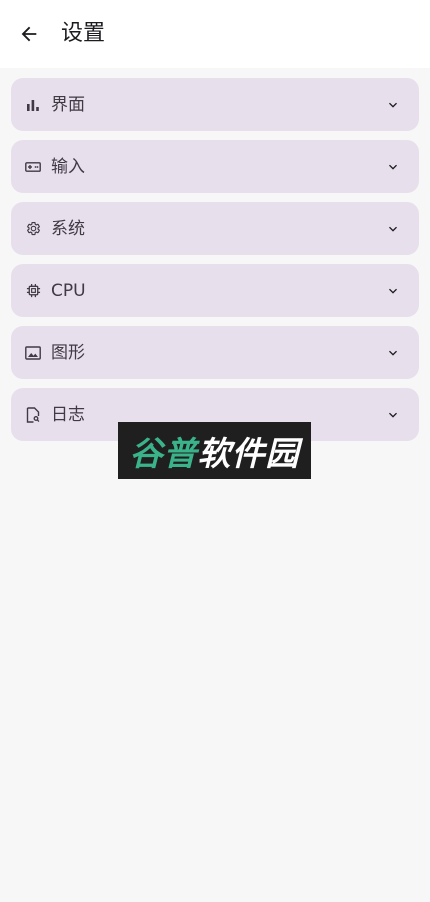 The height and width of the screenshot is (902, 430). I want to click on bar-chart-icon, so click(33, 105).